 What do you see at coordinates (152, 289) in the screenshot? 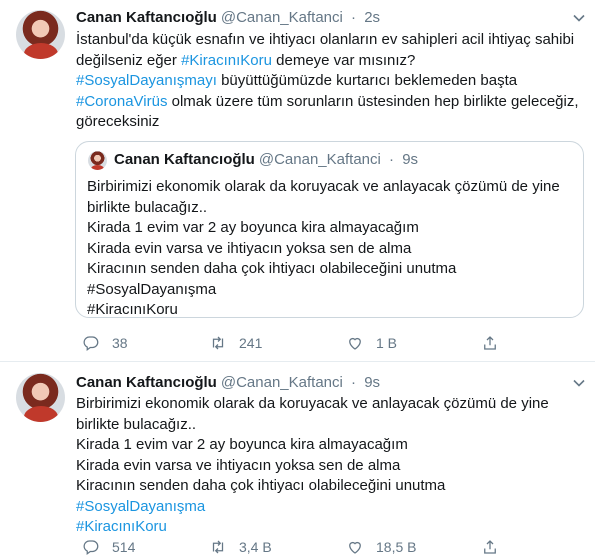
I see `quoted-text-line: #SosyalDayanışma` at bounding box center [152, 289].